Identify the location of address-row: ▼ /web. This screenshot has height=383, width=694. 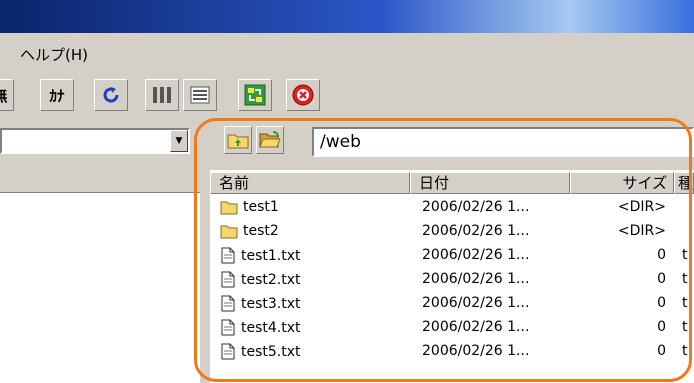
(347, 144).